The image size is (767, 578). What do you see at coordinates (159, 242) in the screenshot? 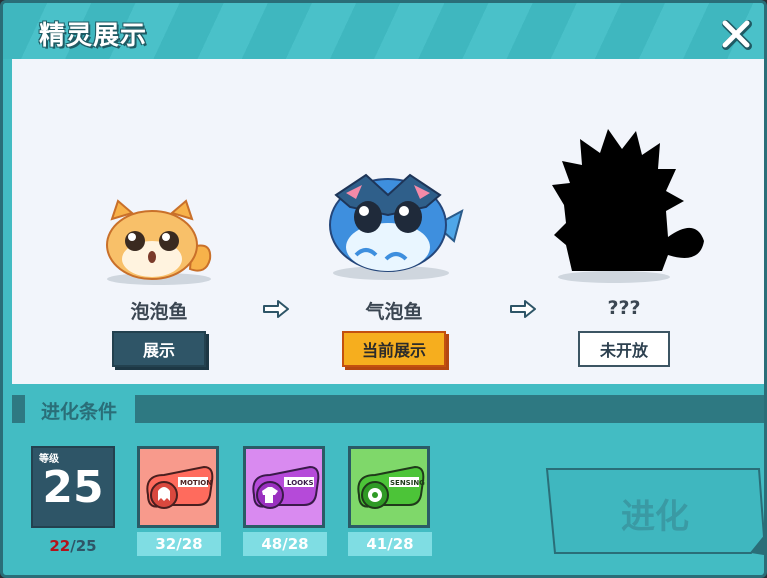
I see `bubble-fish-sprite` at bounding box center [159, 242].